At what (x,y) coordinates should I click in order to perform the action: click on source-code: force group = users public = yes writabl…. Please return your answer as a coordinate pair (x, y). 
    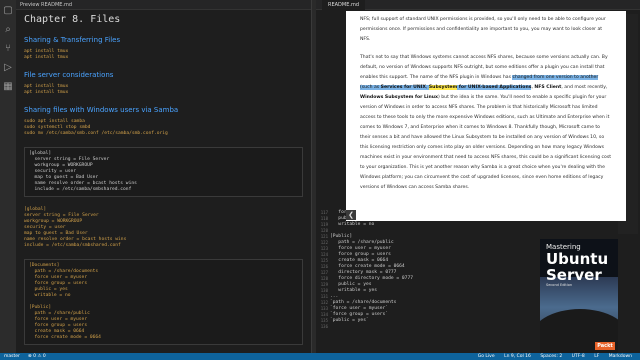
    Looking at the image, I should click on (440, 267).